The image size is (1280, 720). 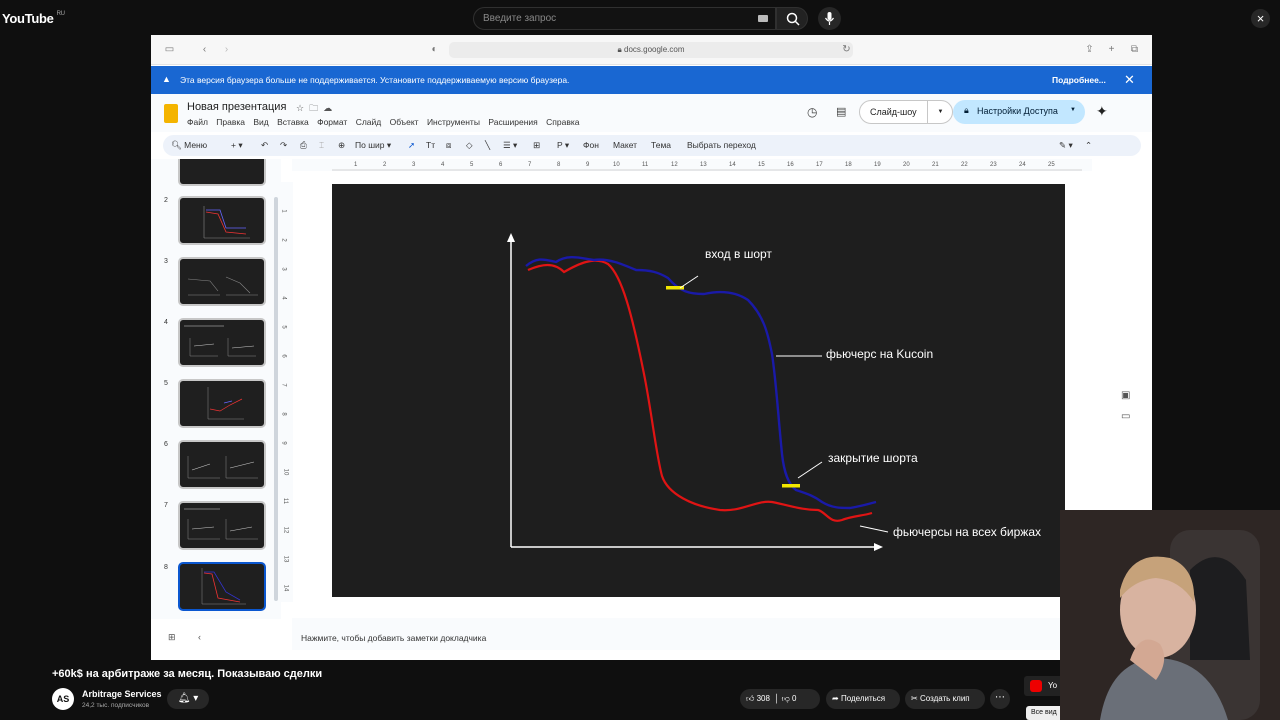 I want to click on voice-search-button, so click(x=829, y=18).